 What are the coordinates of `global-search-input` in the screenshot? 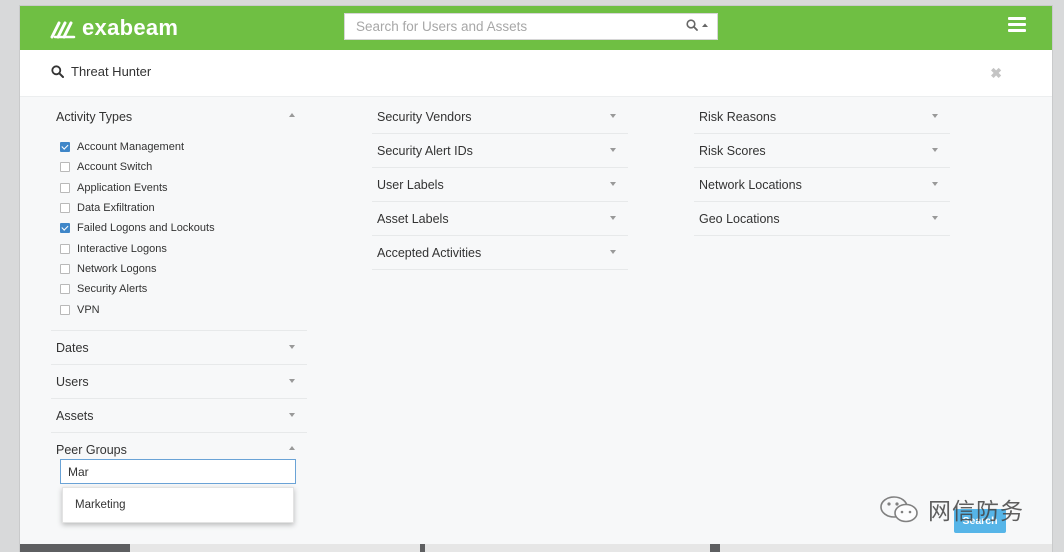 It's located at (510, 26).